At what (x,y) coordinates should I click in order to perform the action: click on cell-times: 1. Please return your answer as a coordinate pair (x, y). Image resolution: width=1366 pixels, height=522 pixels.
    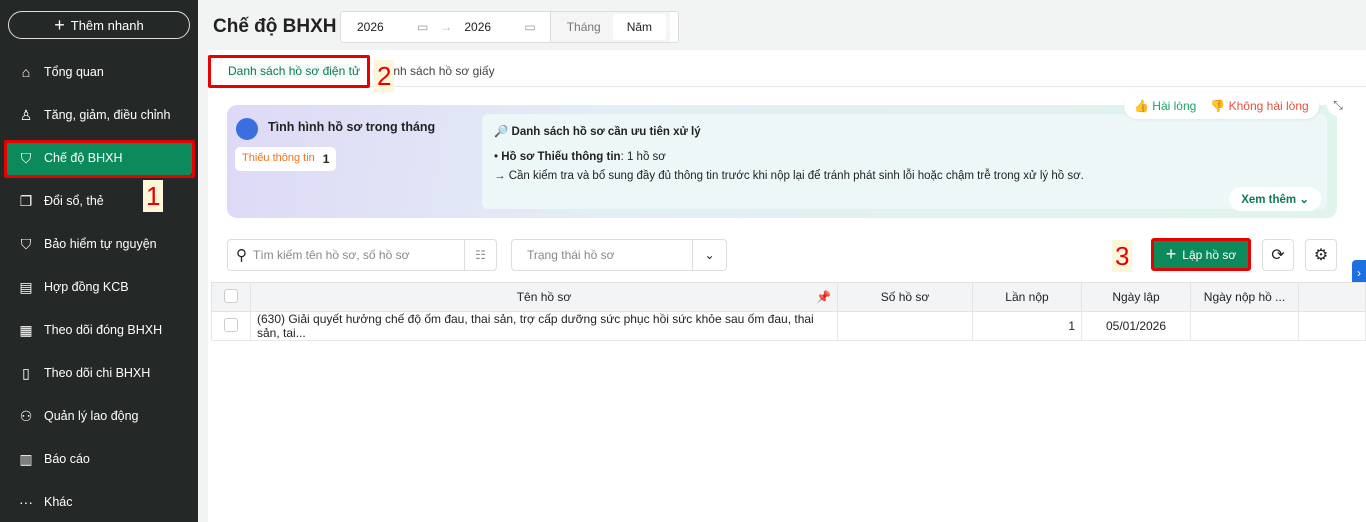
    Looking at the image, I should click on (1027, 326).